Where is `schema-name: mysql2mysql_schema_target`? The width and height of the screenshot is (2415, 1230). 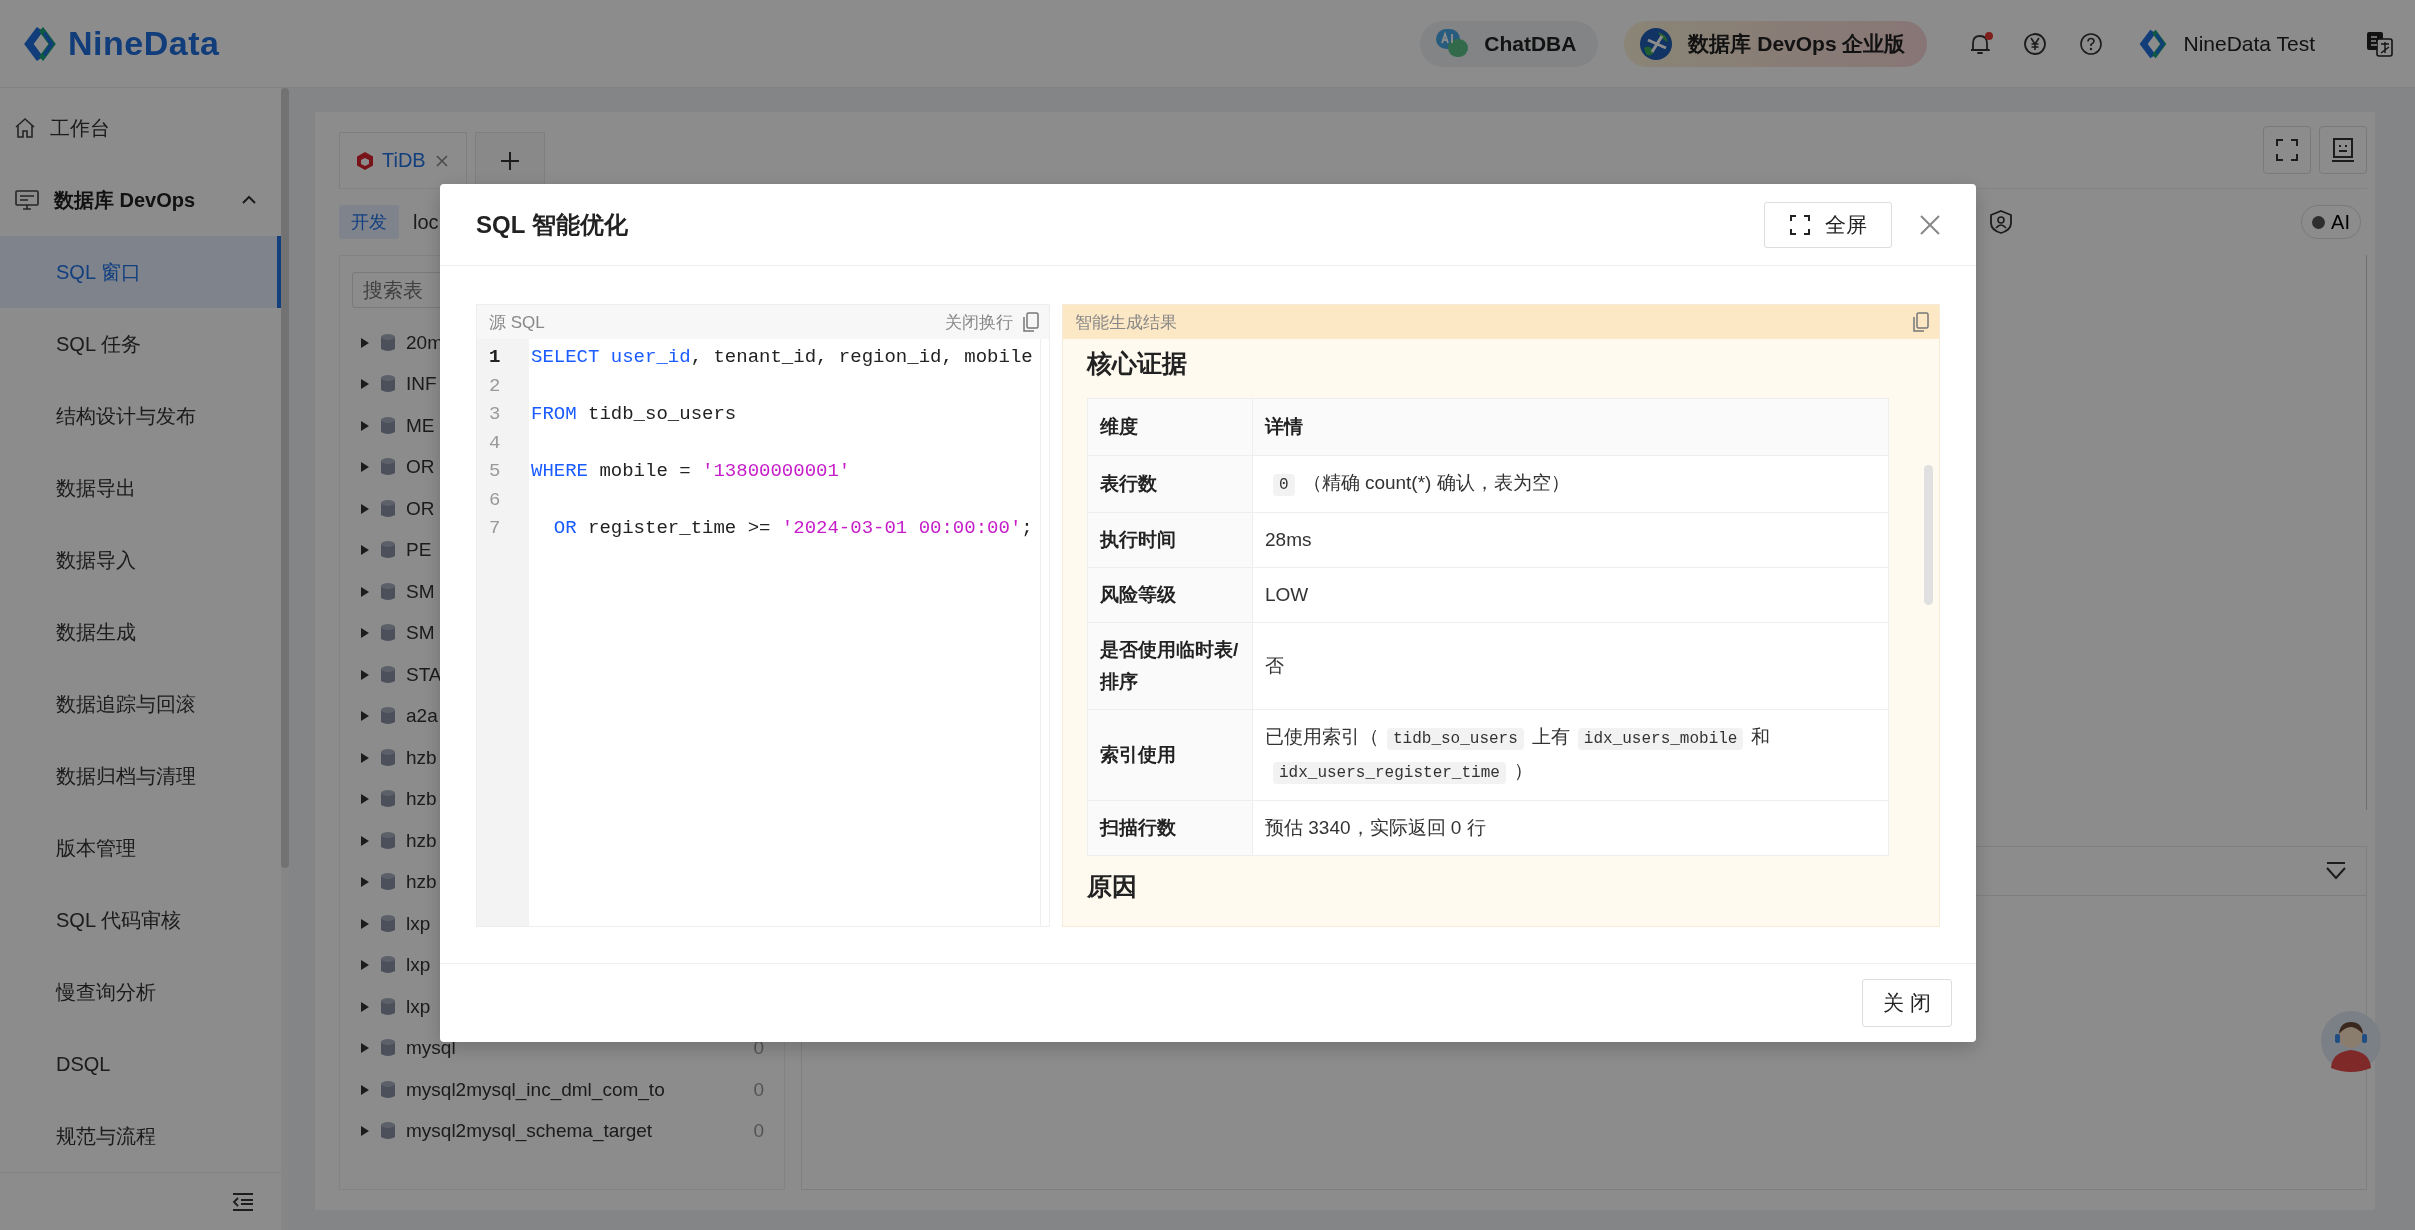
schema-name: mysql2mysql_schema_target is located at coordinates (529, 1131).